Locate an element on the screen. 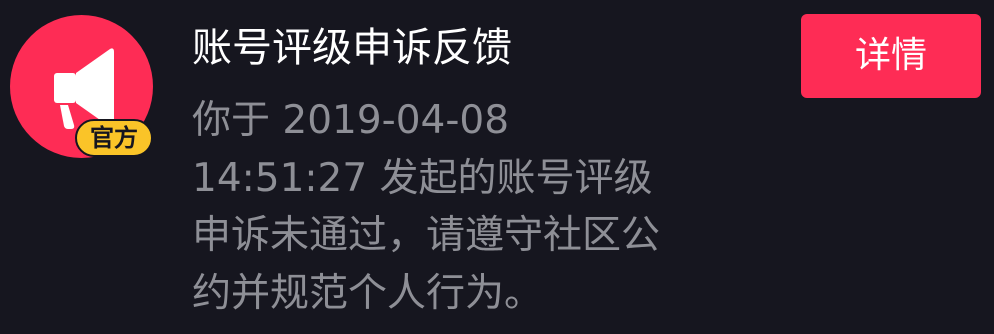 This screenshot has width=994, height=334. message-line: 约并规范个人行为。 is located at coordinates (368, 293).